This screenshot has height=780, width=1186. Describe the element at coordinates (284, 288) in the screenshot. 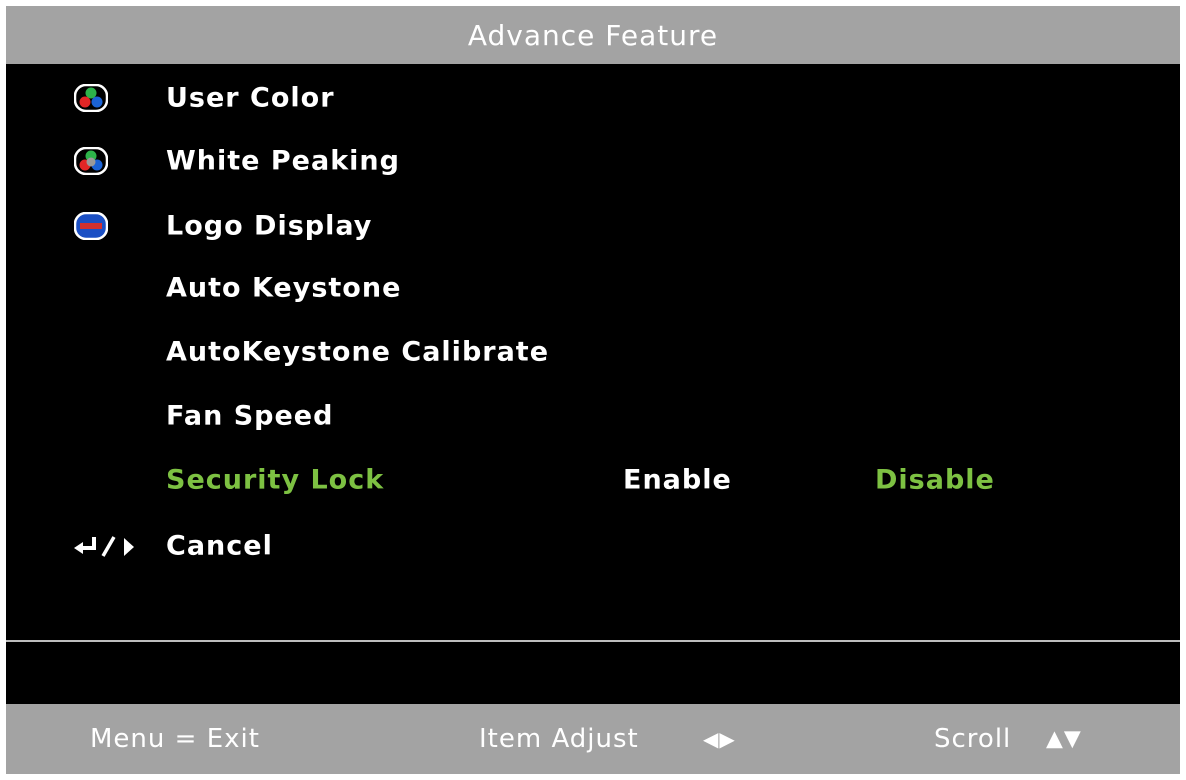

I see `menu-item-label: Auto Keystone` at that location.